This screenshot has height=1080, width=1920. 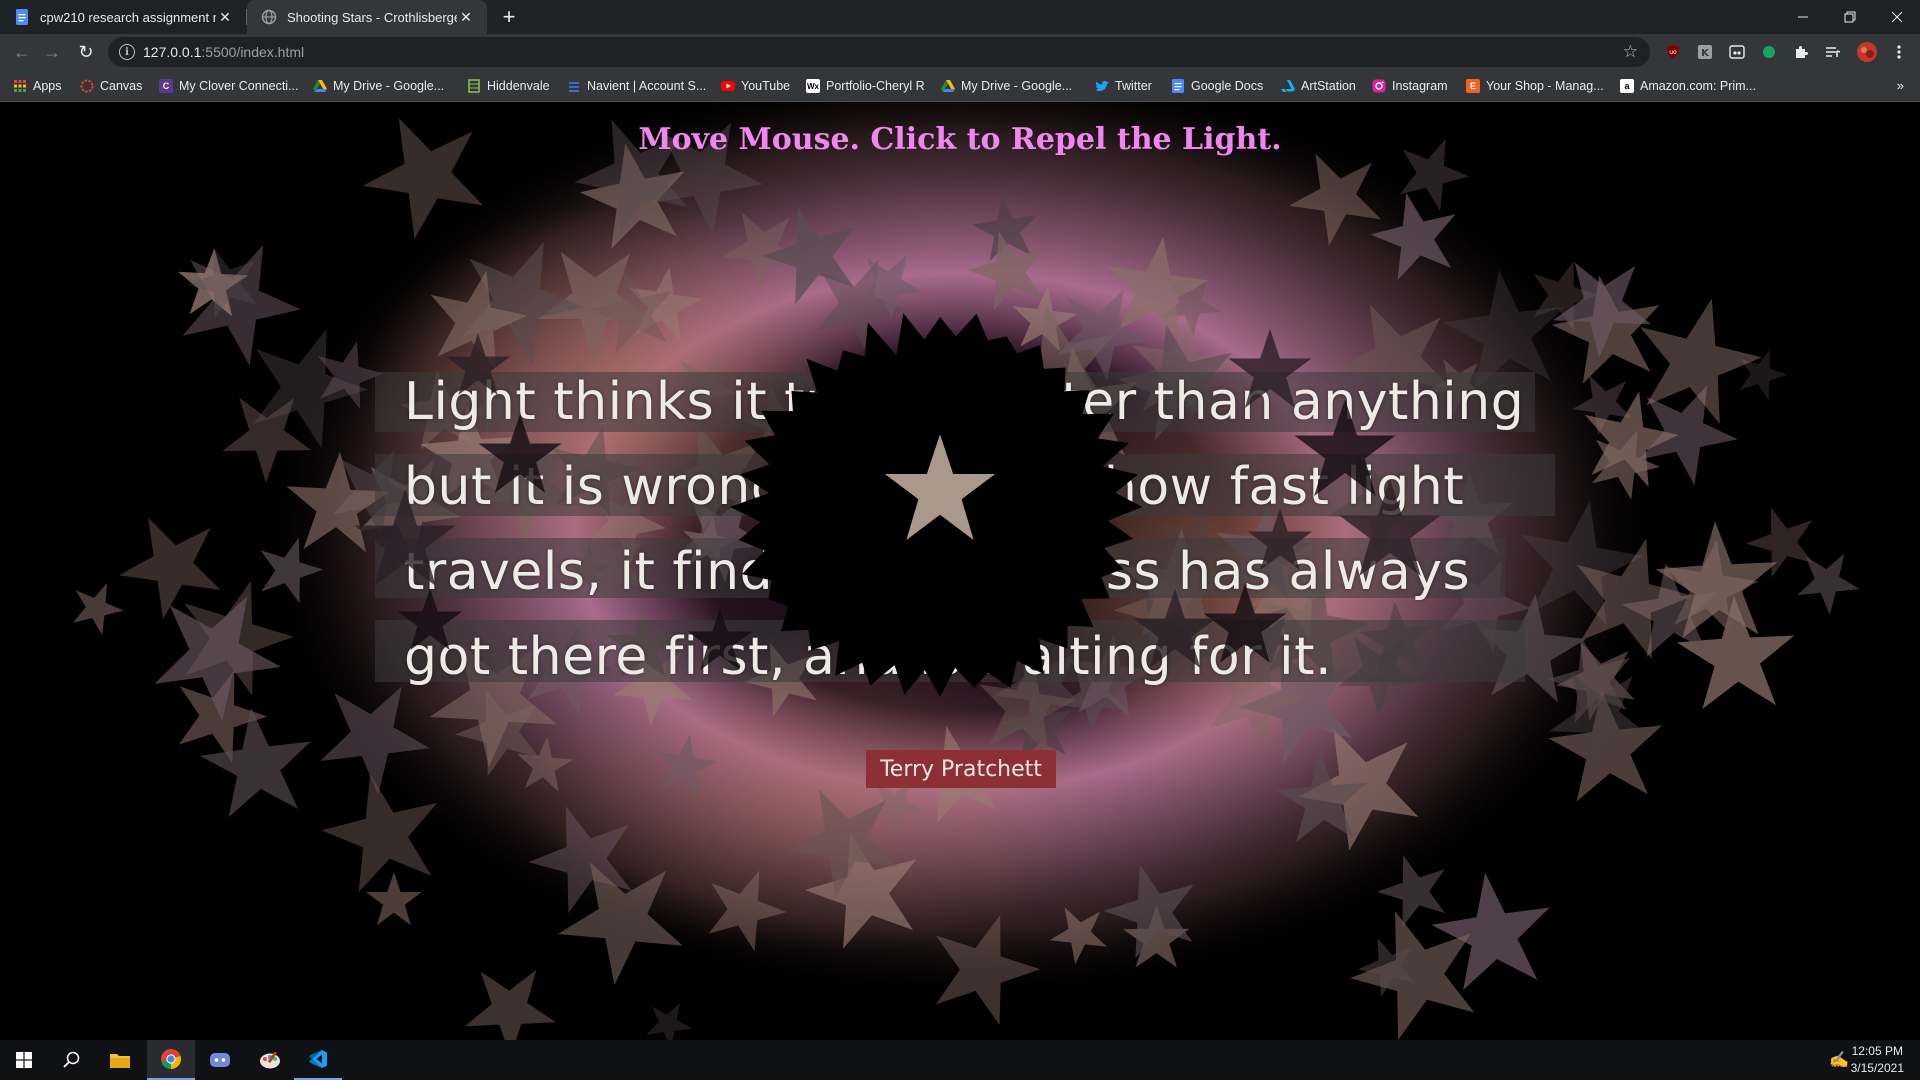 What do you see at coordinates (1867, 52) in the screenshot?
I see `profile-avatar` at bounding box center [1867, 52].